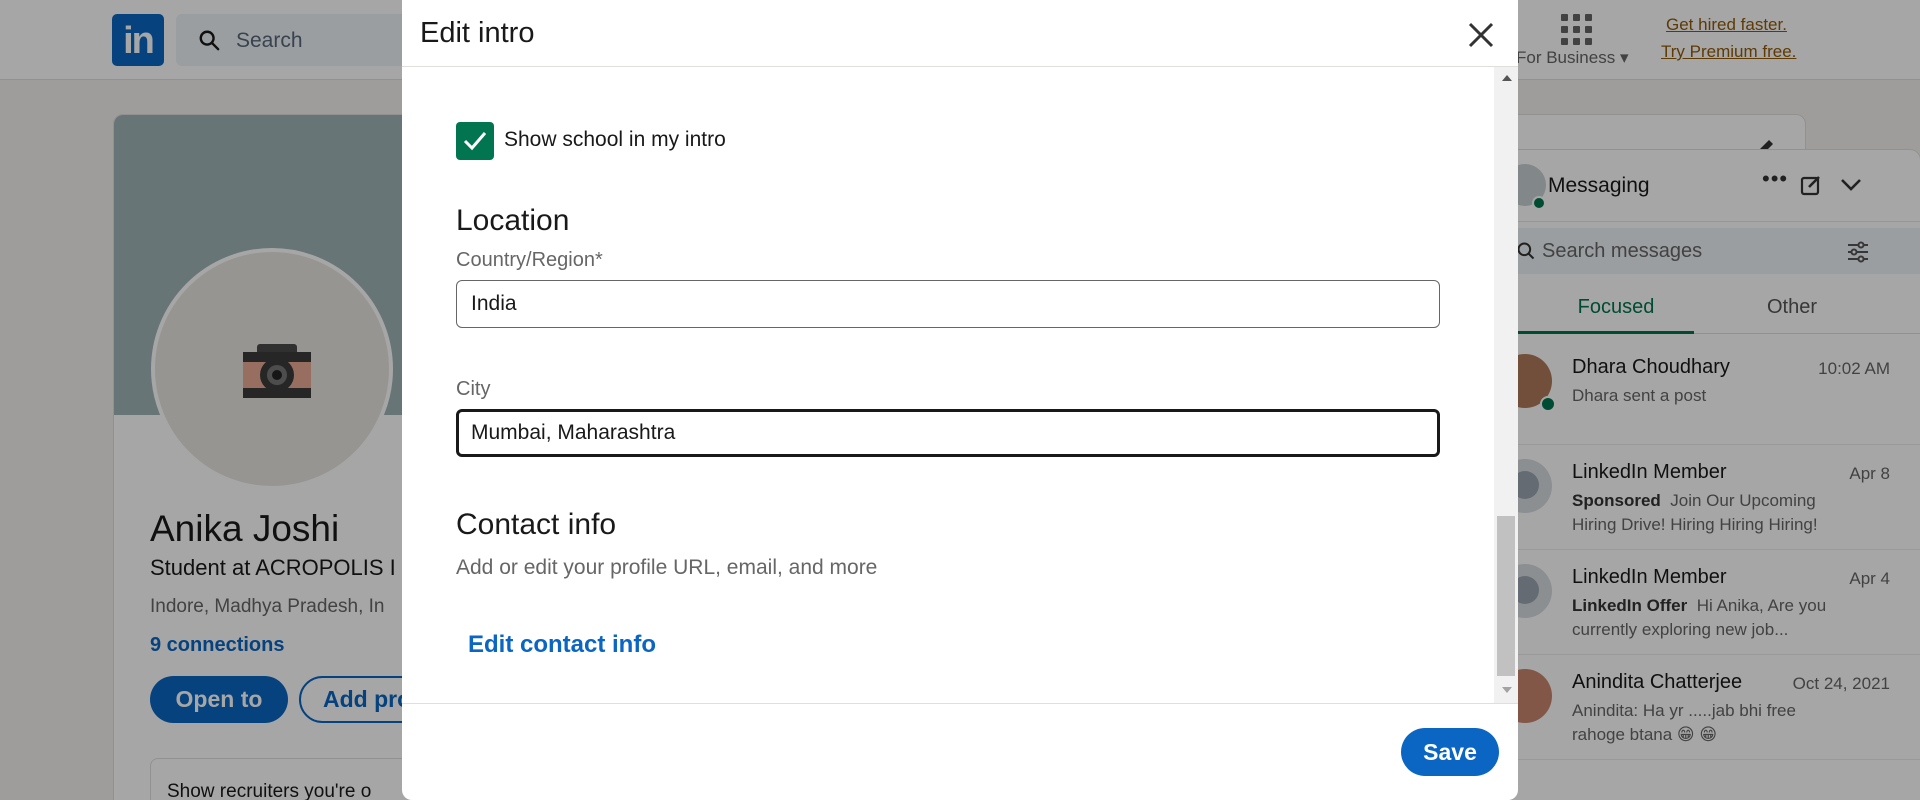 The image size is (1920, 800). Describe the element at coordinates (477, 33) in the screenshot. I see `dialog-title: Edit intro` at that location.